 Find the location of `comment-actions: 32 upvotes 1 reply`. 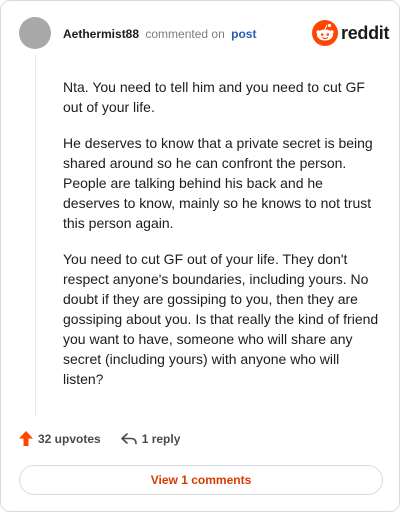

comment-actions: 32 upvotes 1 reply is located at coordinates (99, 438).